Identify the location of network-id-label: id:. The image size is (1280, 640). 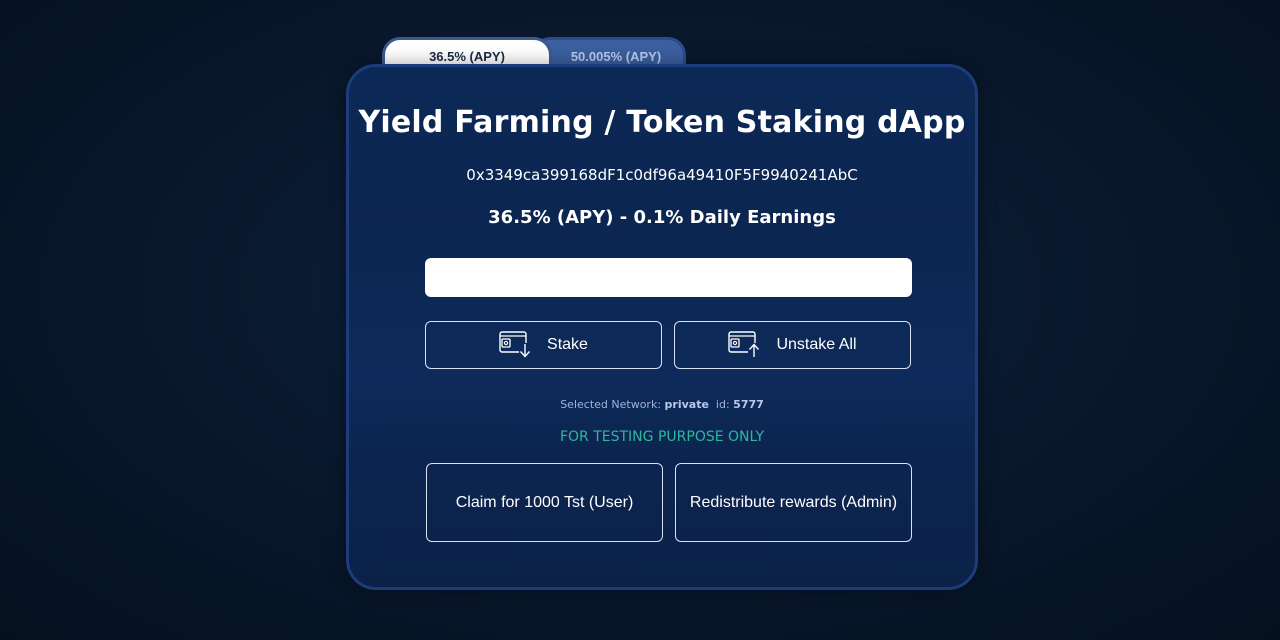
(722, 404).